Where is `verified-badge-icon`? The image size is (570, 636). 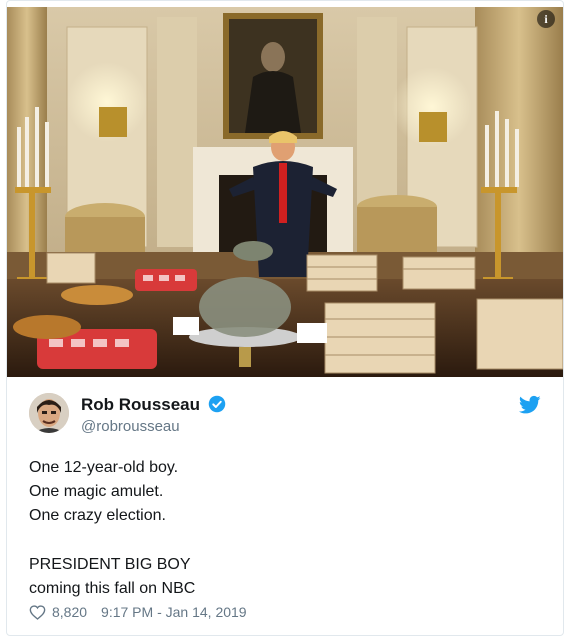
verified-badge-icon is located at coordinates (217, 404).